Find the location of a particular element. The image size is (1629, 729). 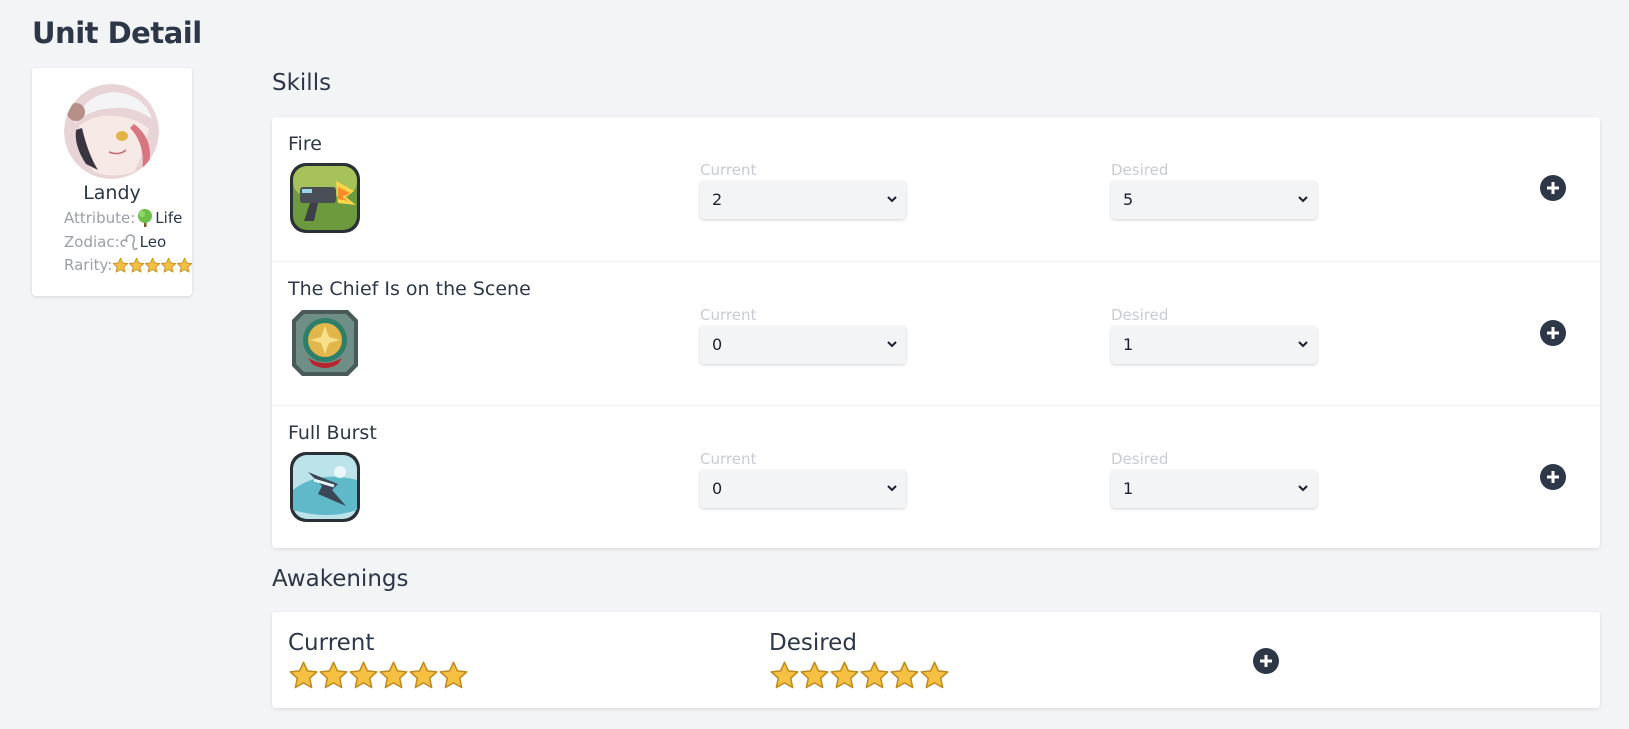

leo-zodiac-icon is located at coordinates (130, 242).